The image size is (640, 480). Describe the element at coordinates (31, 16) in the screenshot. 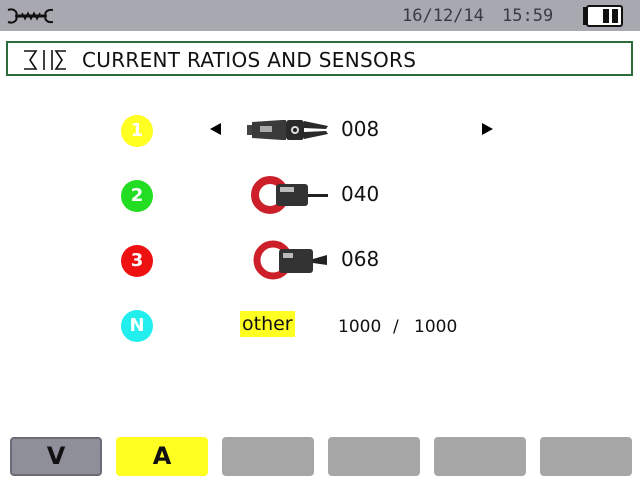

I see `wrench-settings-icon` at that location.